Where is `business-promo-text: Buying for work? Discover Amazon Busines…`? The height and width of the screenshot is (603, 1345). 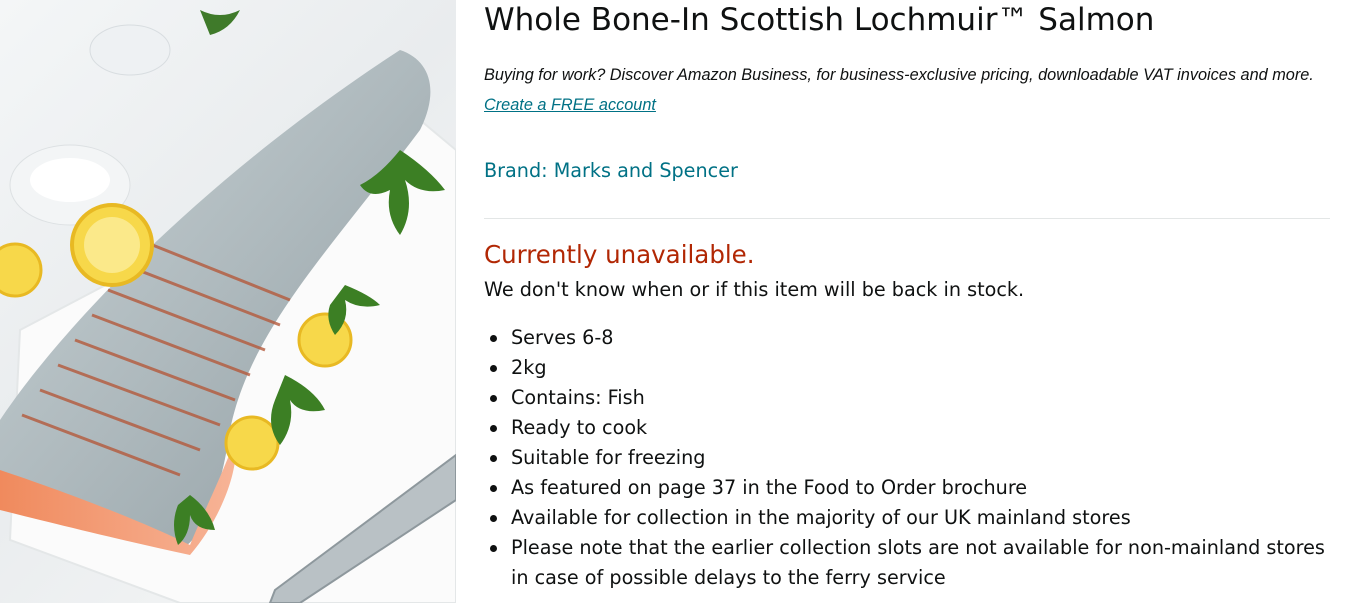
business-promo-text: Buying for work? Discover Amazon Busines… is located at coordinates (899, 75).